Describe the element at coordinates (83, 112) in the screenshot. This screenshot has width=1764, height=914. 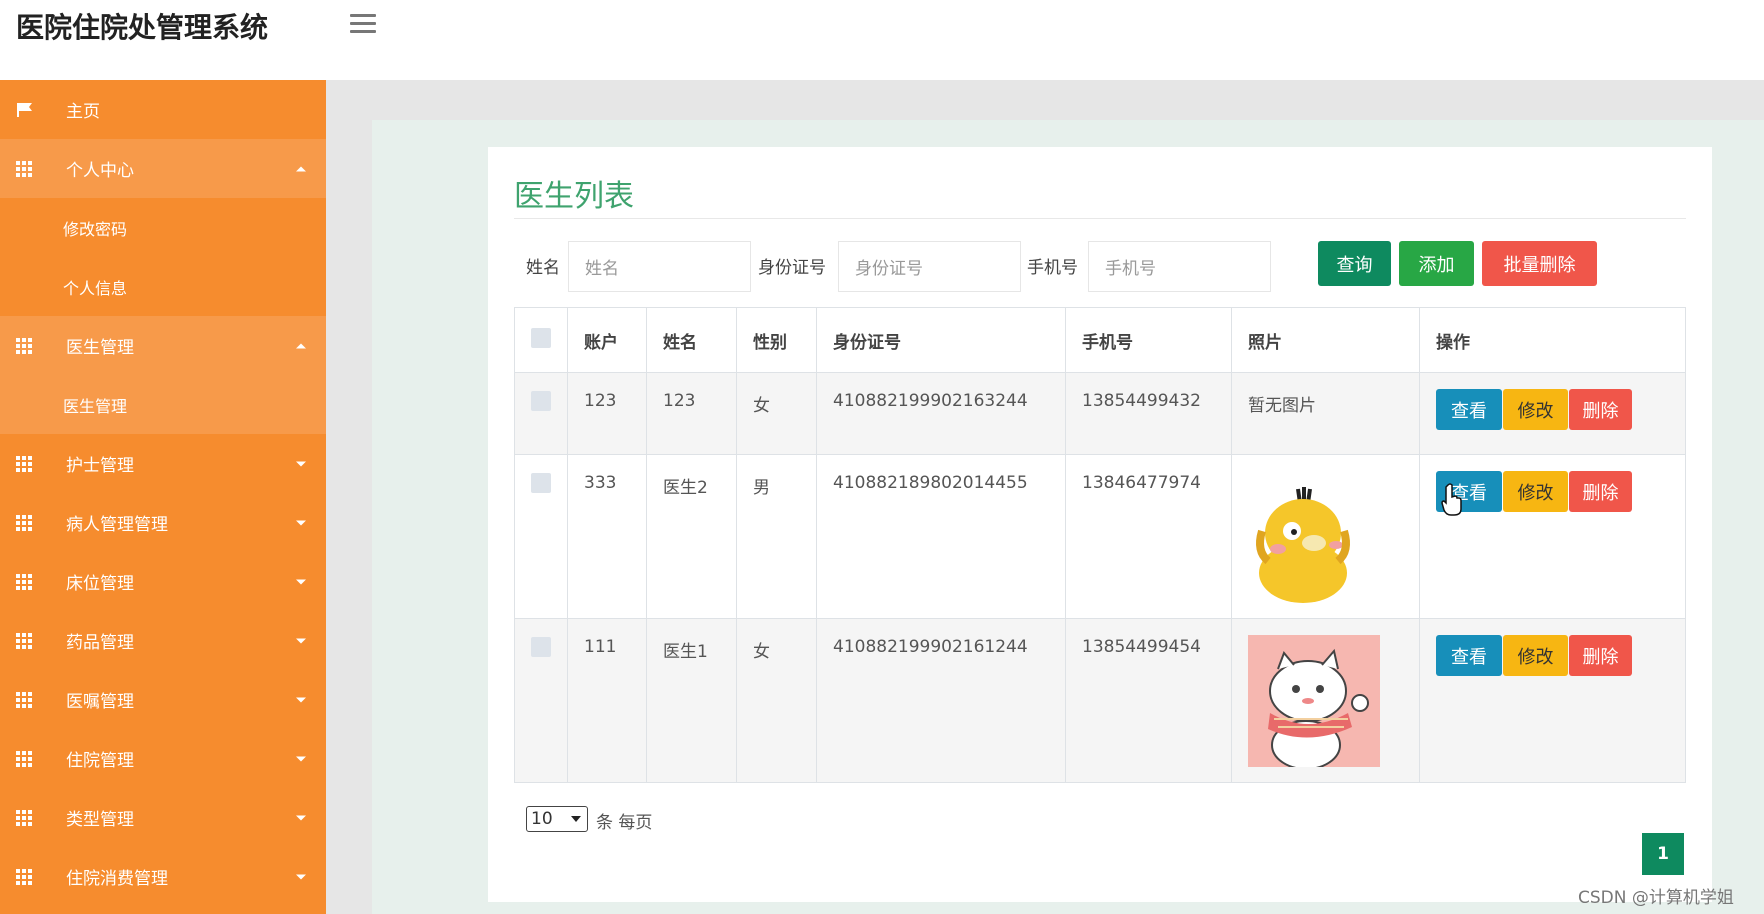
I see `sidebar-item-label: 主页` at that location.